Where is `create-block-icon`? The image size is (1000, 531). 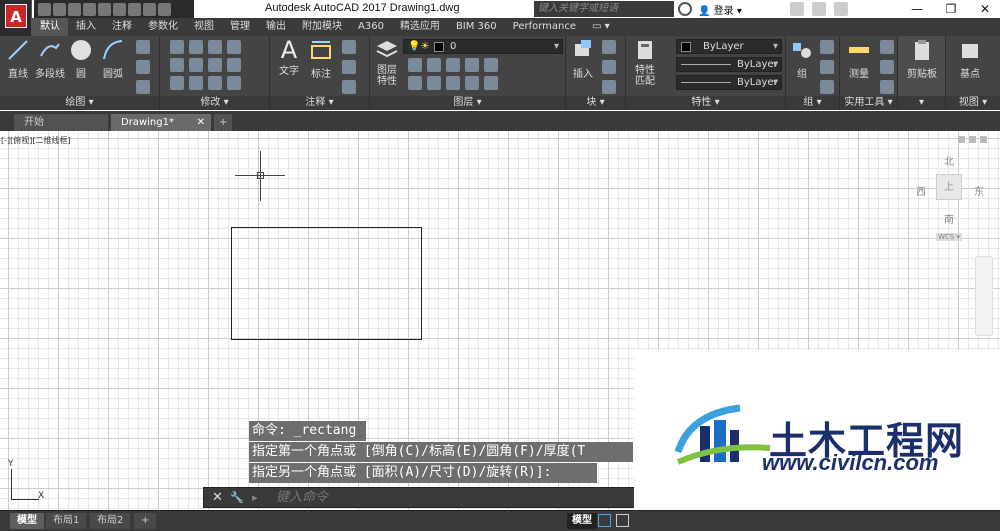 create-block-icon is located at coordinates (609, 47).